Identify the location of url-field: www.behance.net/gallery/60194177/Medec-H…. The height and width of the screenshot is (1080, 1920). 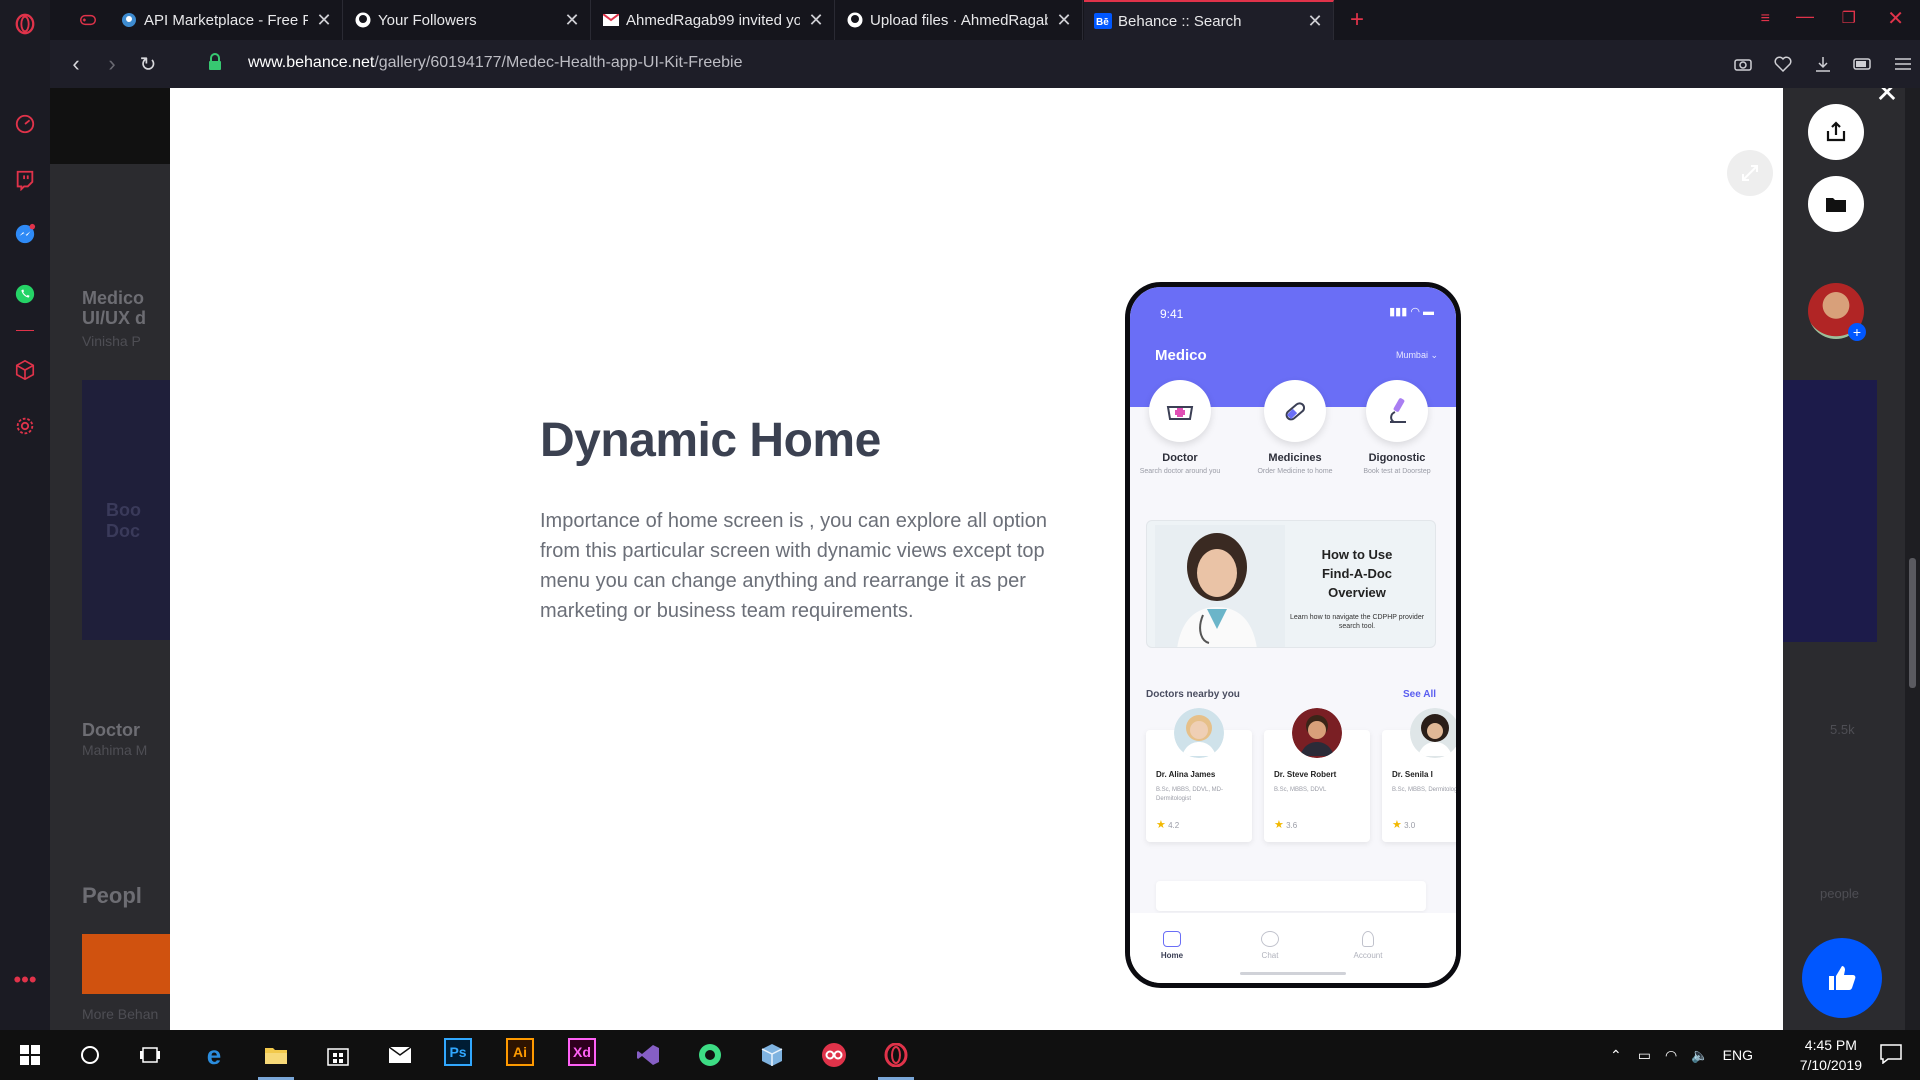
(495, 63).